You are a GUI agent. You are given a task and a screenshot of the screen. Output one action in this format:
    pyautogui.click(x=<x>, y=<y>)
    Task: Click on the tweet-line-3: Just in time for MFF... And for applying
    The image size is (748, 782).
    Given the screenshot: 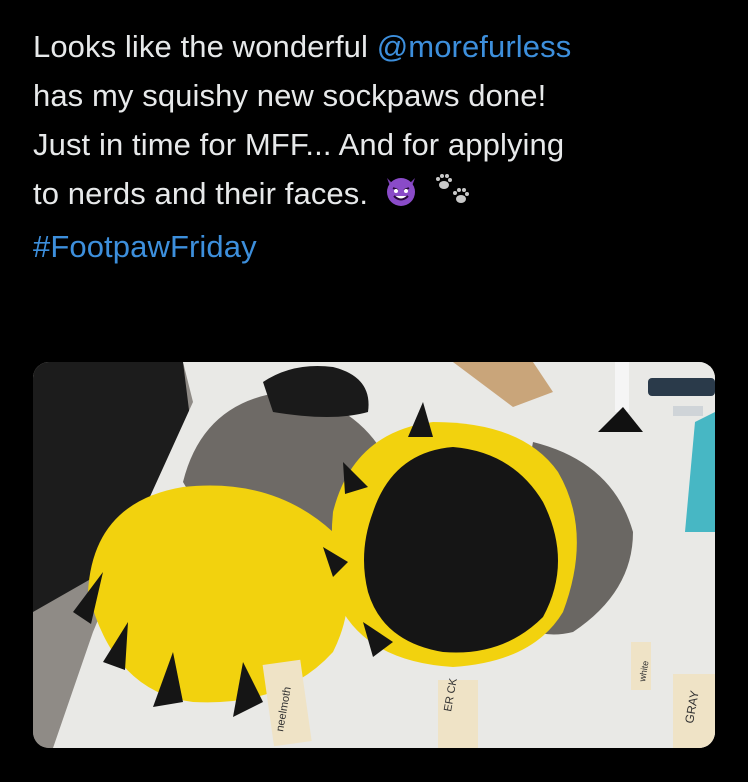 What is the action you would take?
    pyautogui.click(x=299, y=144)
    